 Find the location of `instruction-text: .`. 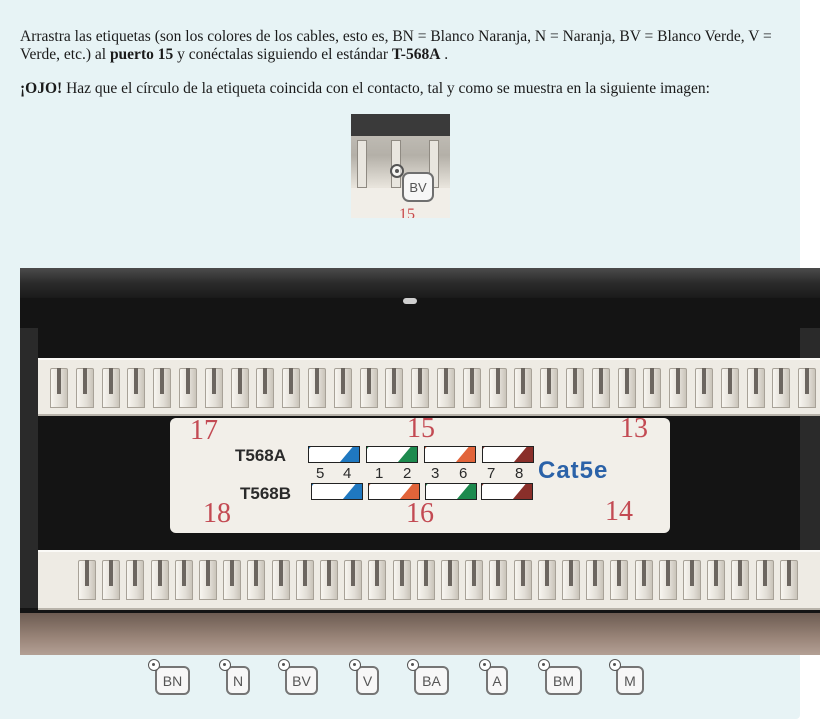

instruction-text: . is located at coordinates (444, 54).